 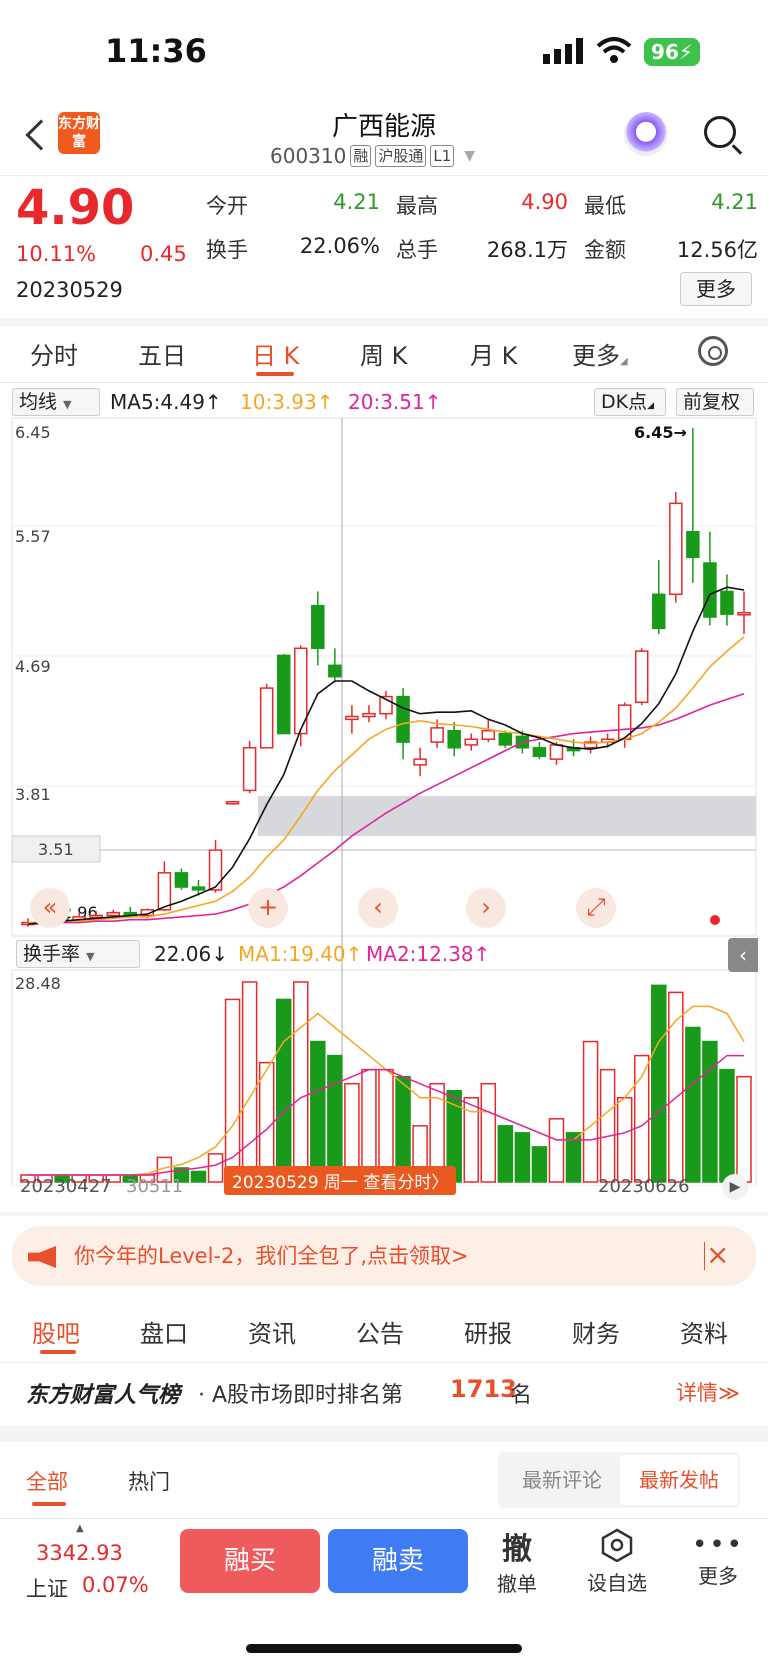 What do you see at coordinates (54, 353) in the screenshot?
I see `tab-intraday: 分时` at bounding box center [54, 353].